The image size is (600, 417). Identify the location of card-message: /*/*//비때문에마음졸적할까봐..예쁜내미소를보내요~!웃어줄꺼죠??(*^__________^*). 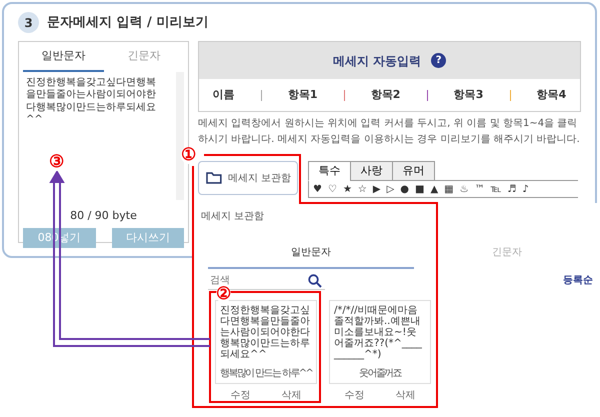
(378, 332).